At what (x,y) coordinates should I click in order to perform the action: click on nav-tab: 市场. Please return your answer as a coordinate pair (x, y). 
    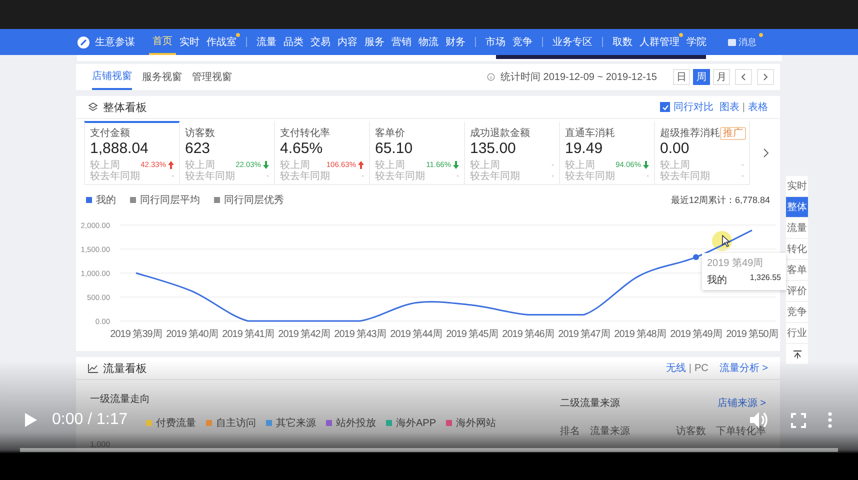
    Looking at the image, I should click on (495, 42).